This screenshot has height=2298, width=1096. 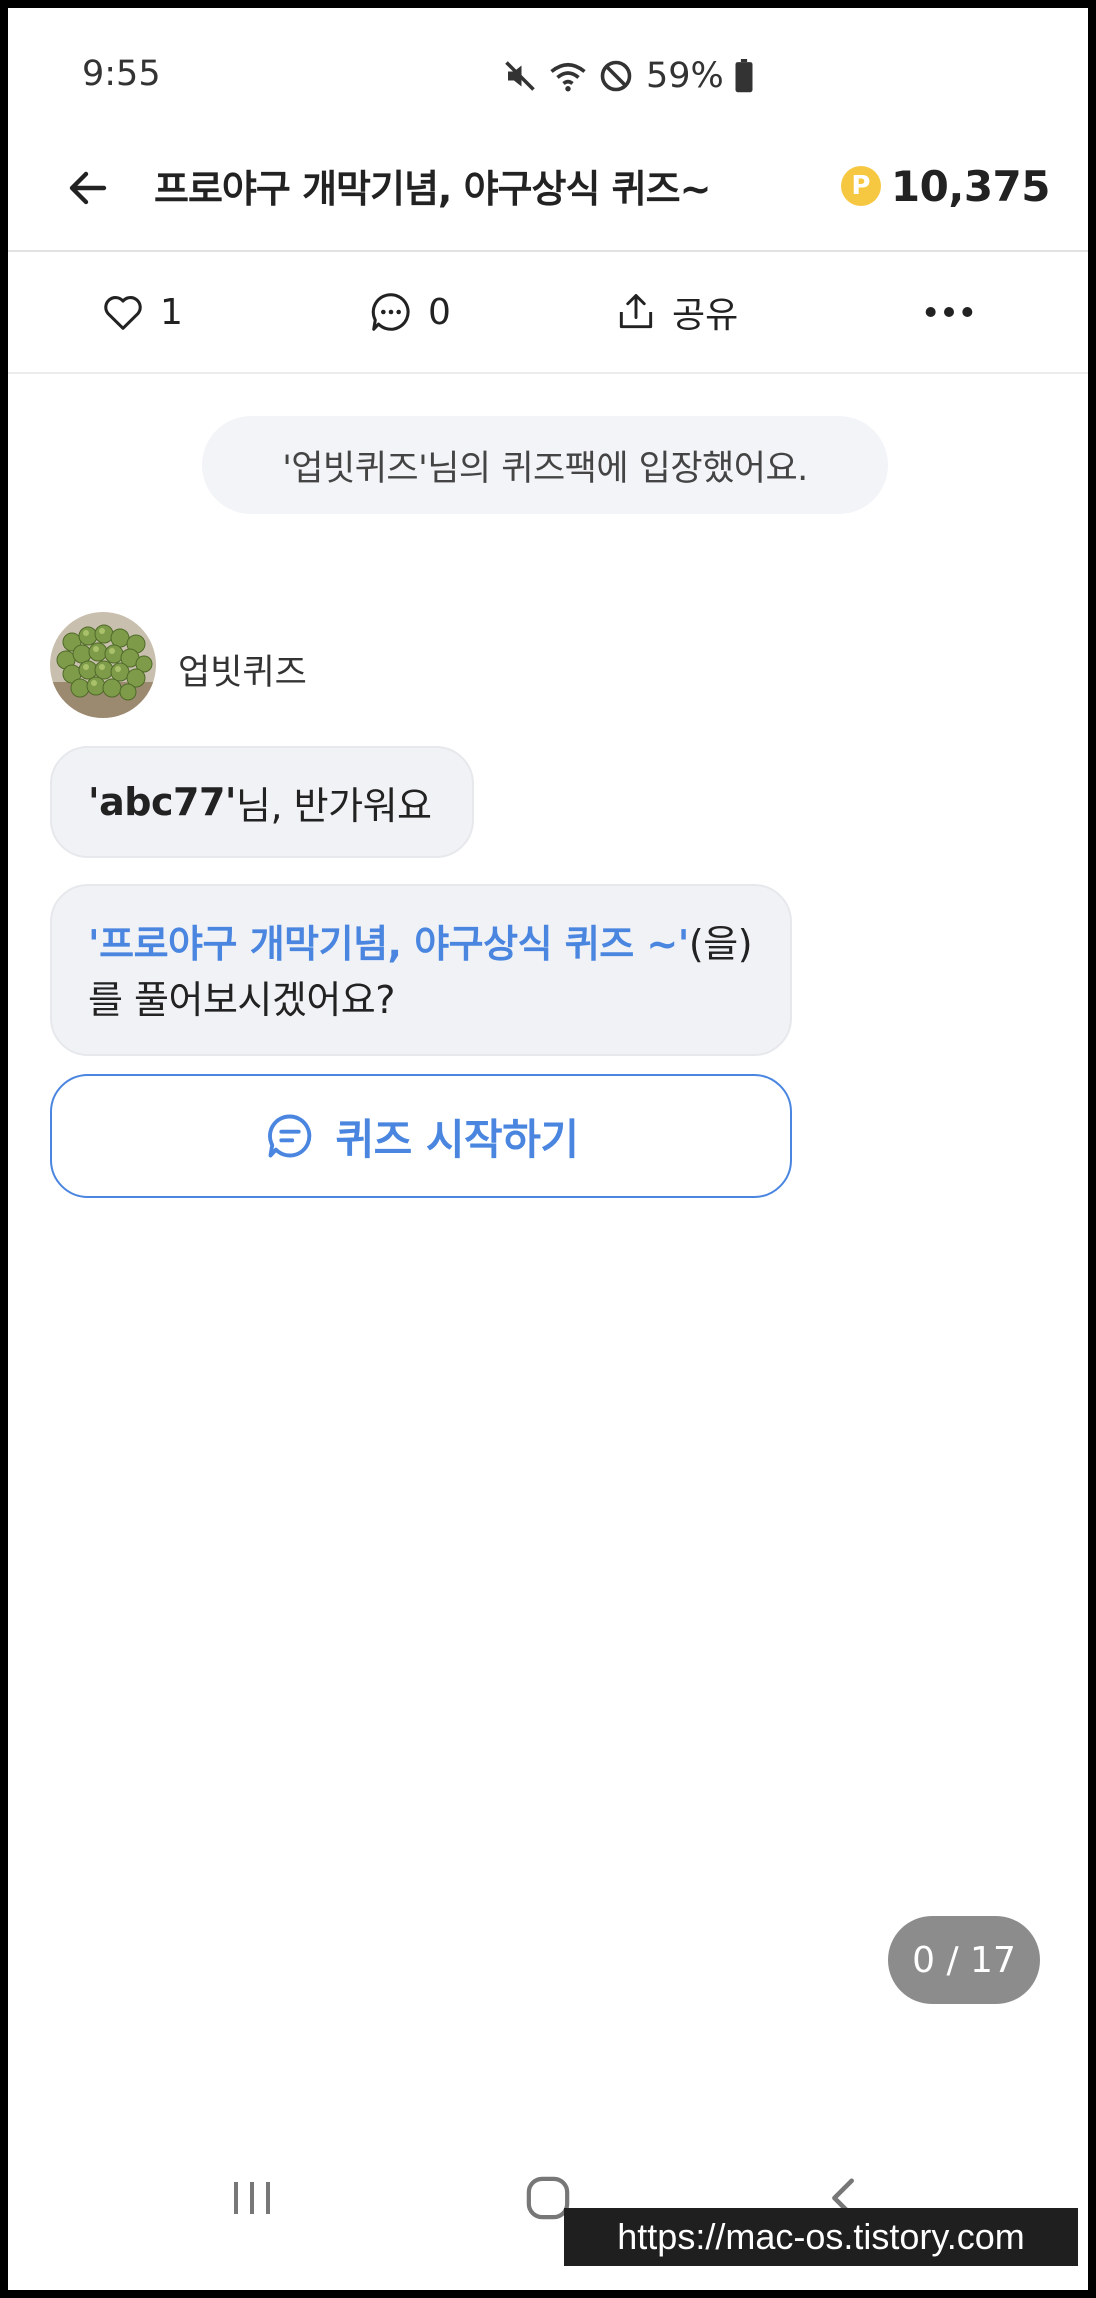 I want to click on points-value: 10,375, so click(x=970, y=186).